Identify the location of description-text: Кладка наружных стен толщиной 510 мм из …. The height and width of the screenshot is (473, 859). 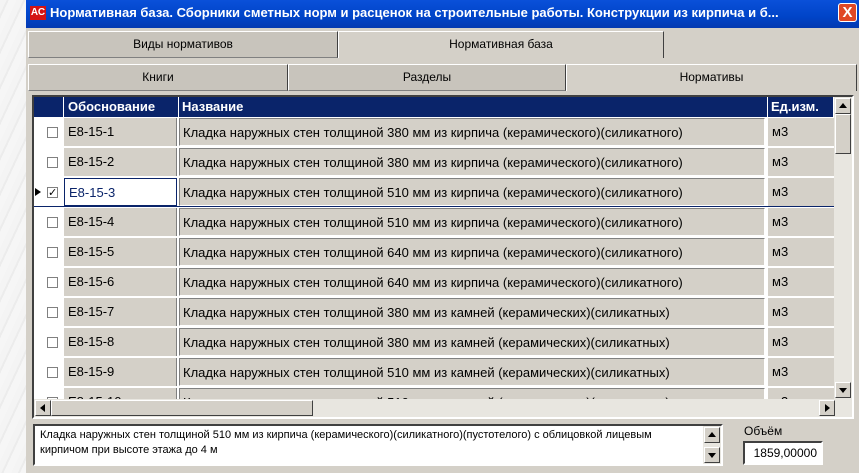
(346, 442).